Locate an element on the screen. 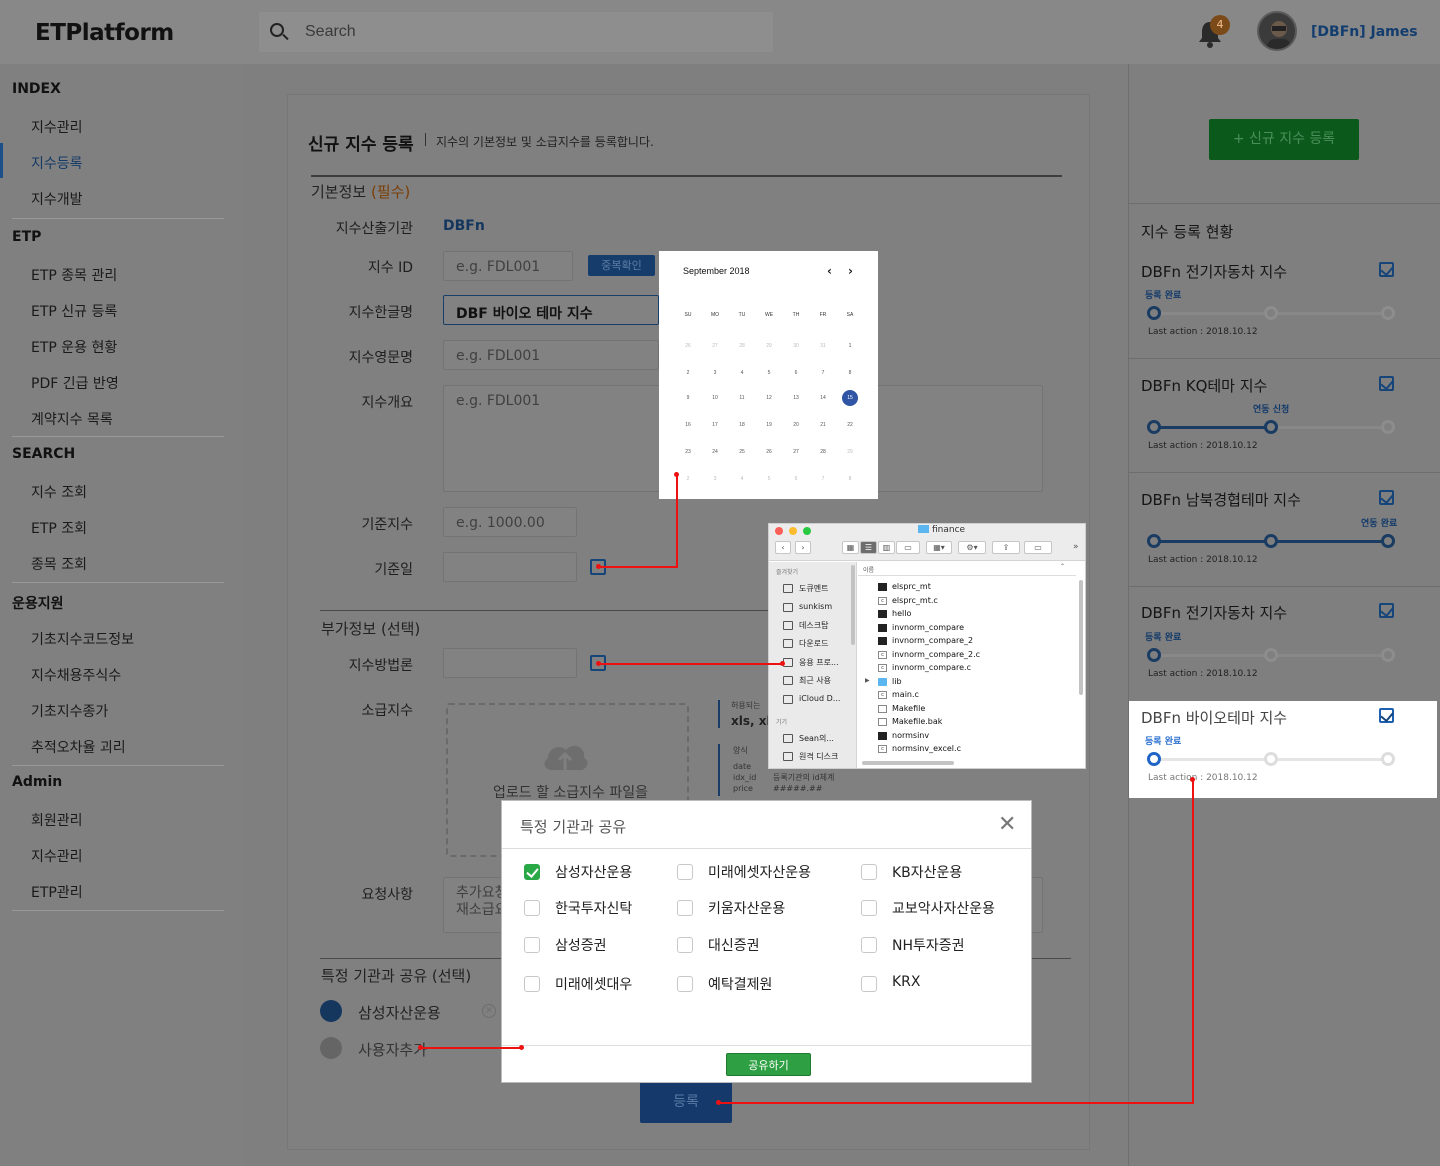 The height and width of the screenshot is (1166, 1440). file-row: Makefile.bak is located at coordinates (917, 721).